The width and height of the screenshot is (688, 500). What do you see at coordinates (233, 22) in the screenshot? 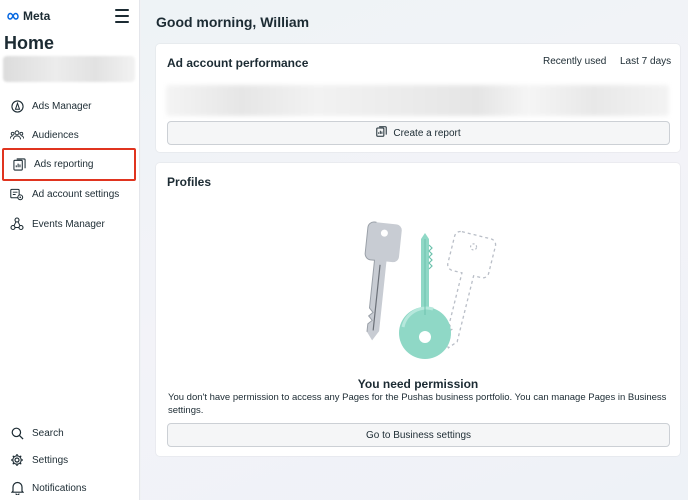
I see `greeting: Good morning, William` at bounding box center [233, 22].